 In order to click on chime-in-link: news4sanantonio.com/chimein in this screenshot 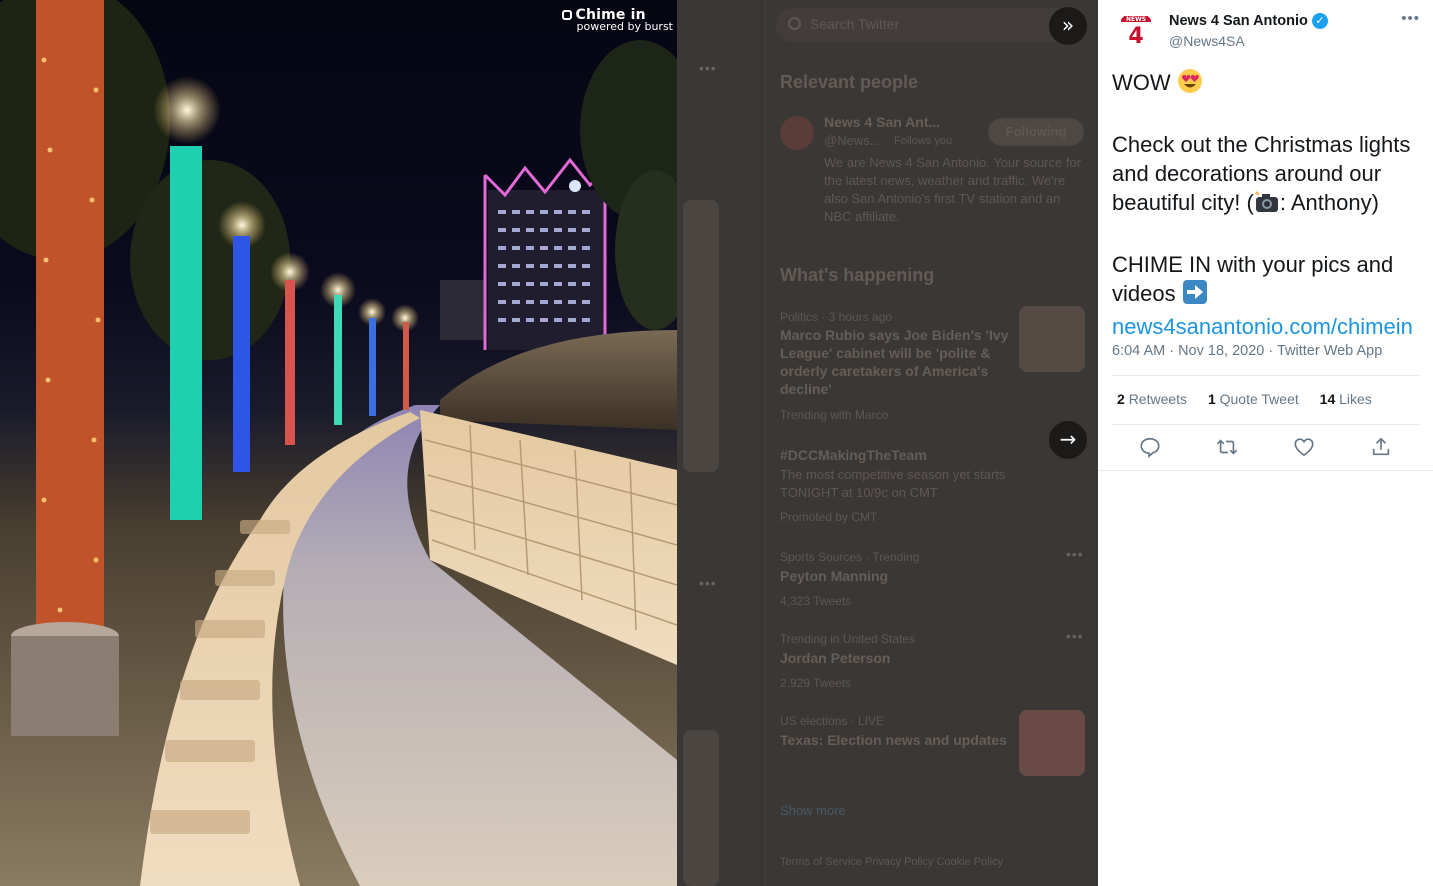, I will do `click(1262, 326)`.